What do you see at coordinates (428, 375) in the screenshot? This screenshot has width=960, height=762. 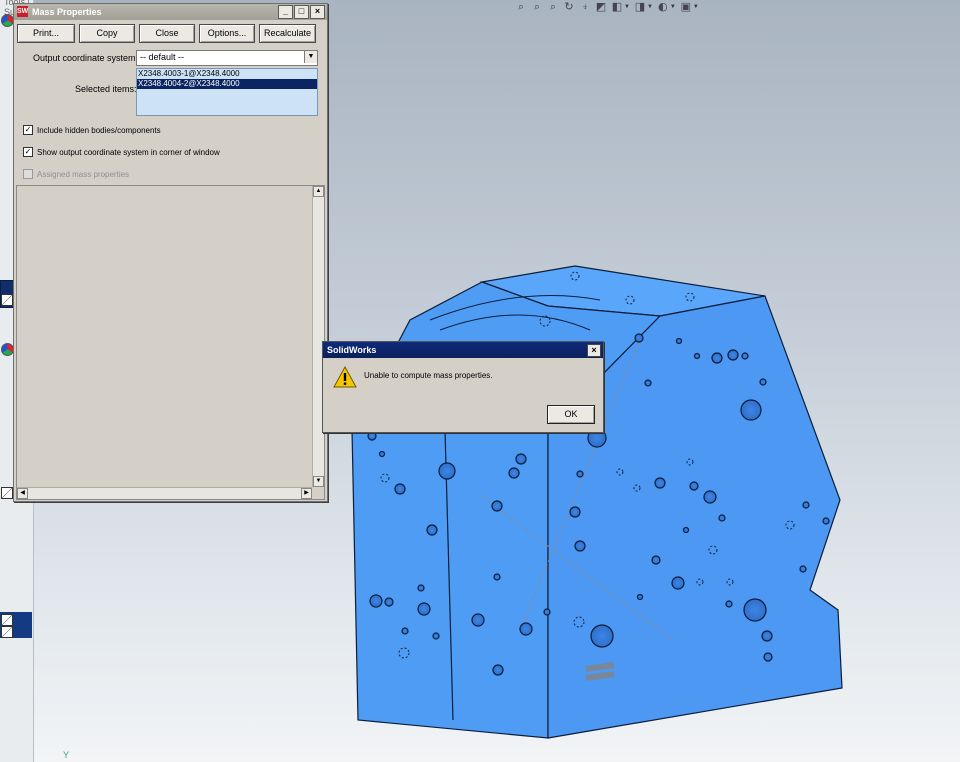 I see `dialog-message: Unable to compute mass properties.` at bounding box center [428, 375].